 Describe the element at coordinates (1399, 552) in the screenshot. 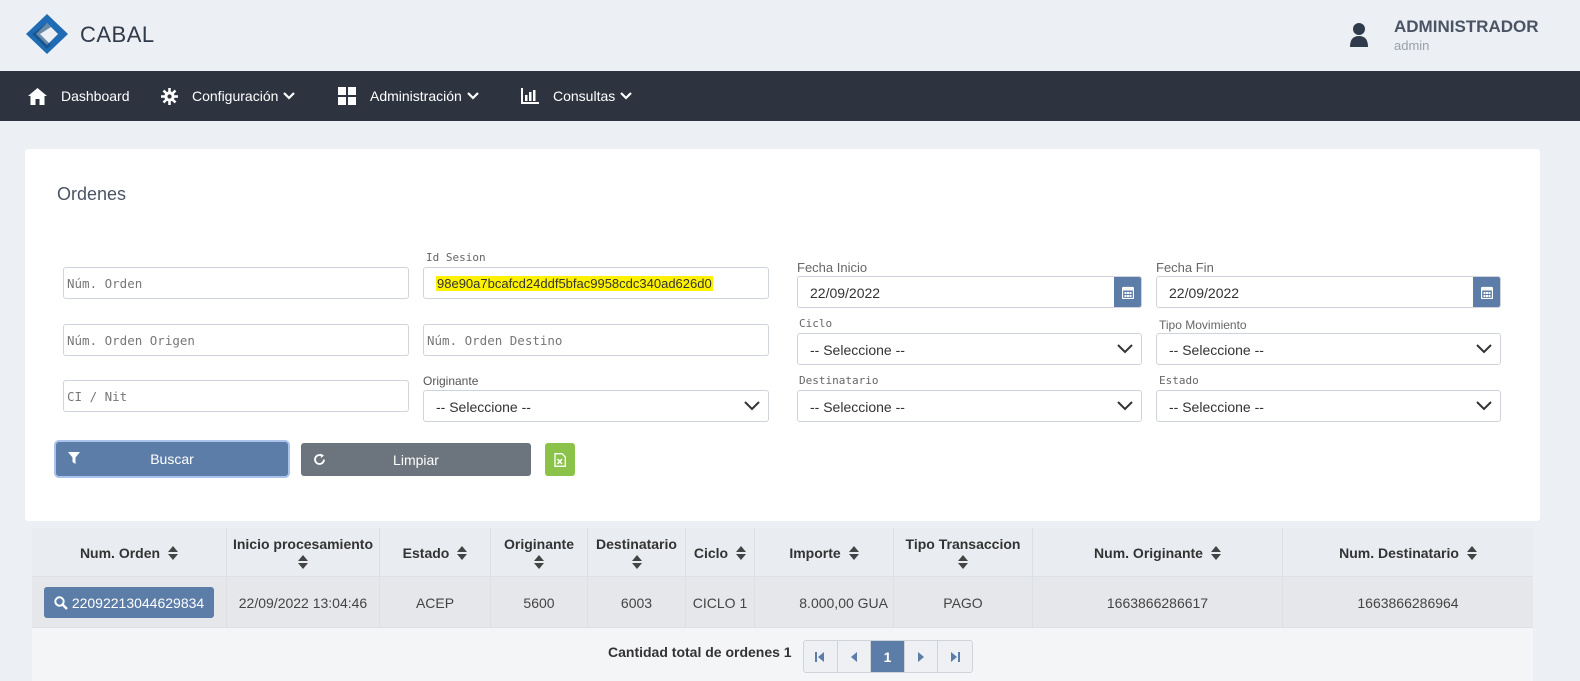

I see `col-header-label: Num. Destinatario` at that location.